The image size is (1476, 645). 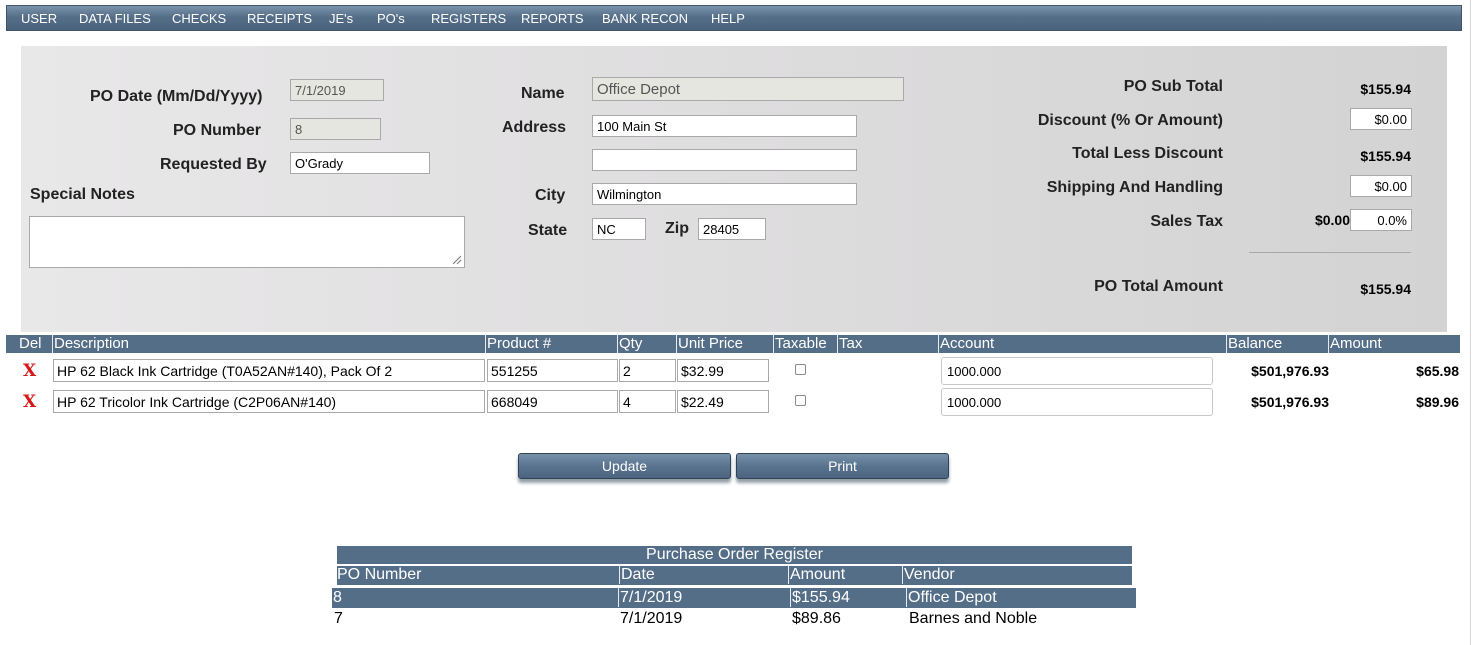 What do you see at coordinates (800, 344) in the screenshot?
I see `col-taxable: Taxable` at bounding box center [800, 344].